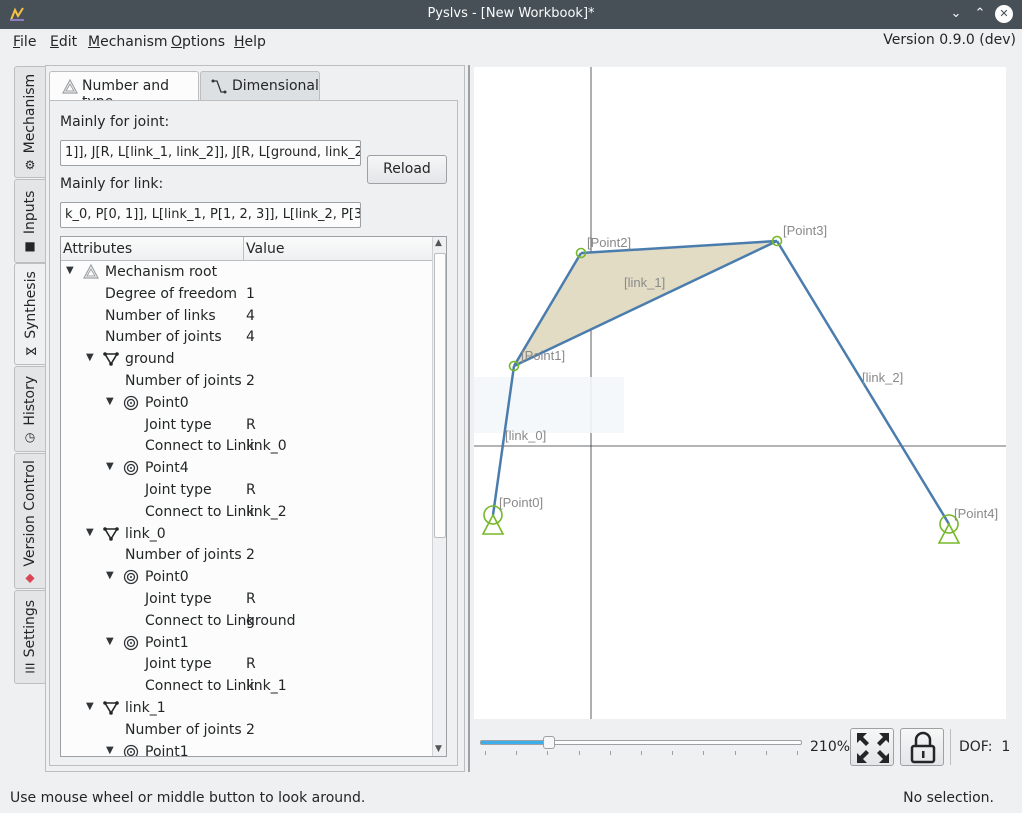 This screenshot has width=1022, height=813. Describe the element at coordinates (830, 747) in the screenshot. I see `zoom-label: 210%` at that location.